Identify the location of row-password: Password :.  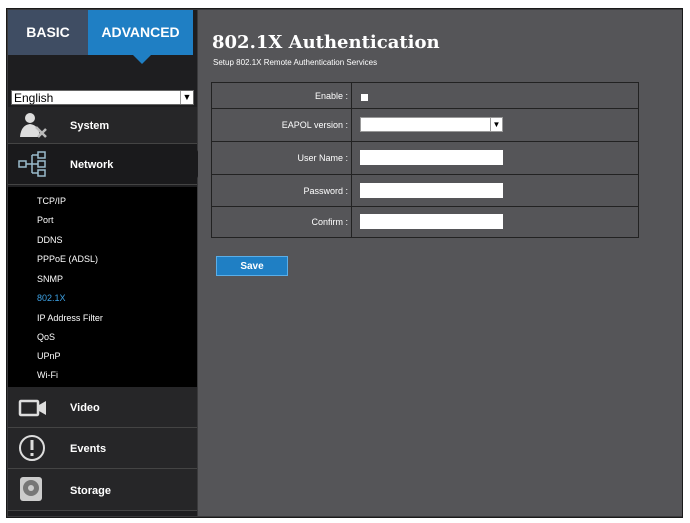
(425, 191).